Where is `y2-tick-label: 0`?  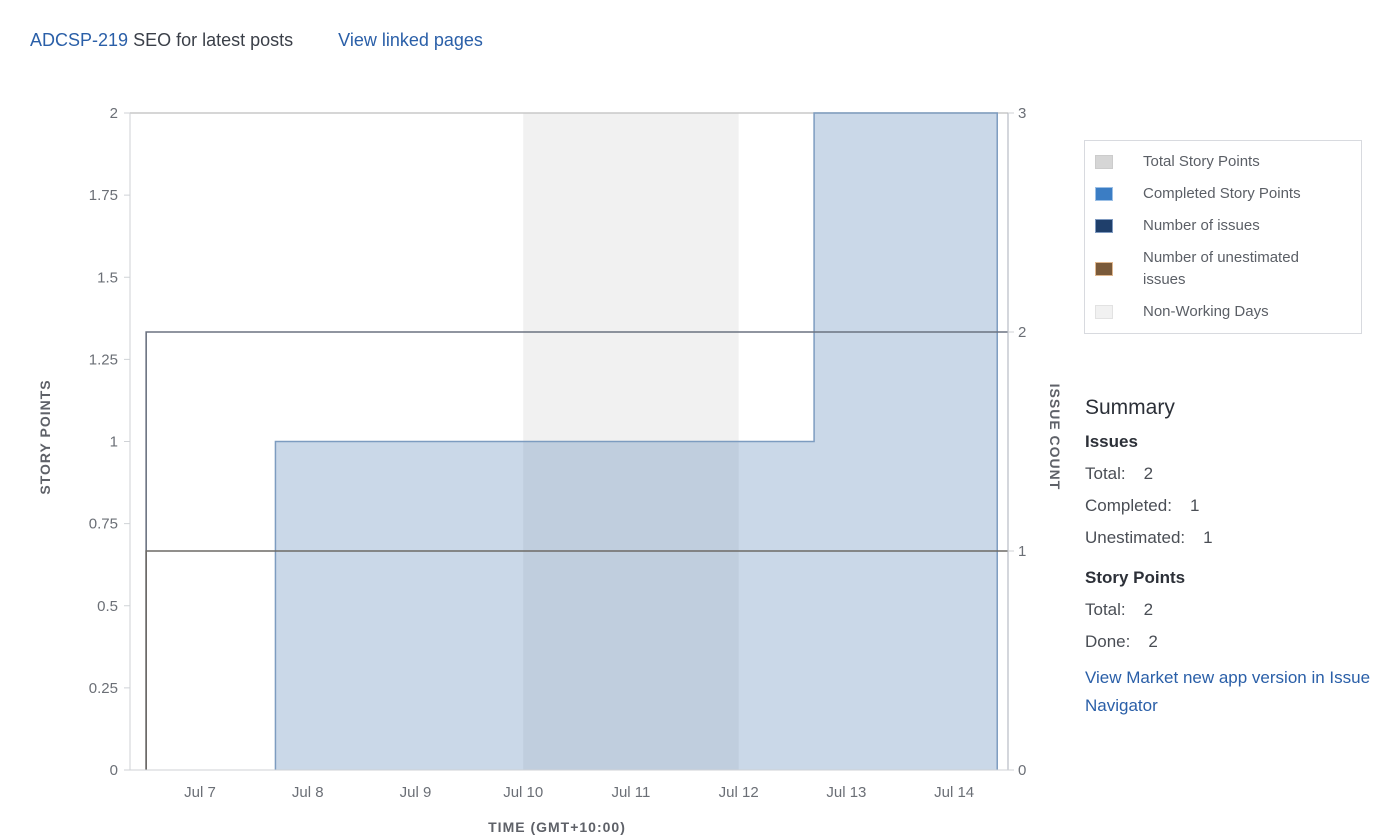
y2-tick-label: 0 is located at coordinates (1022, 770).